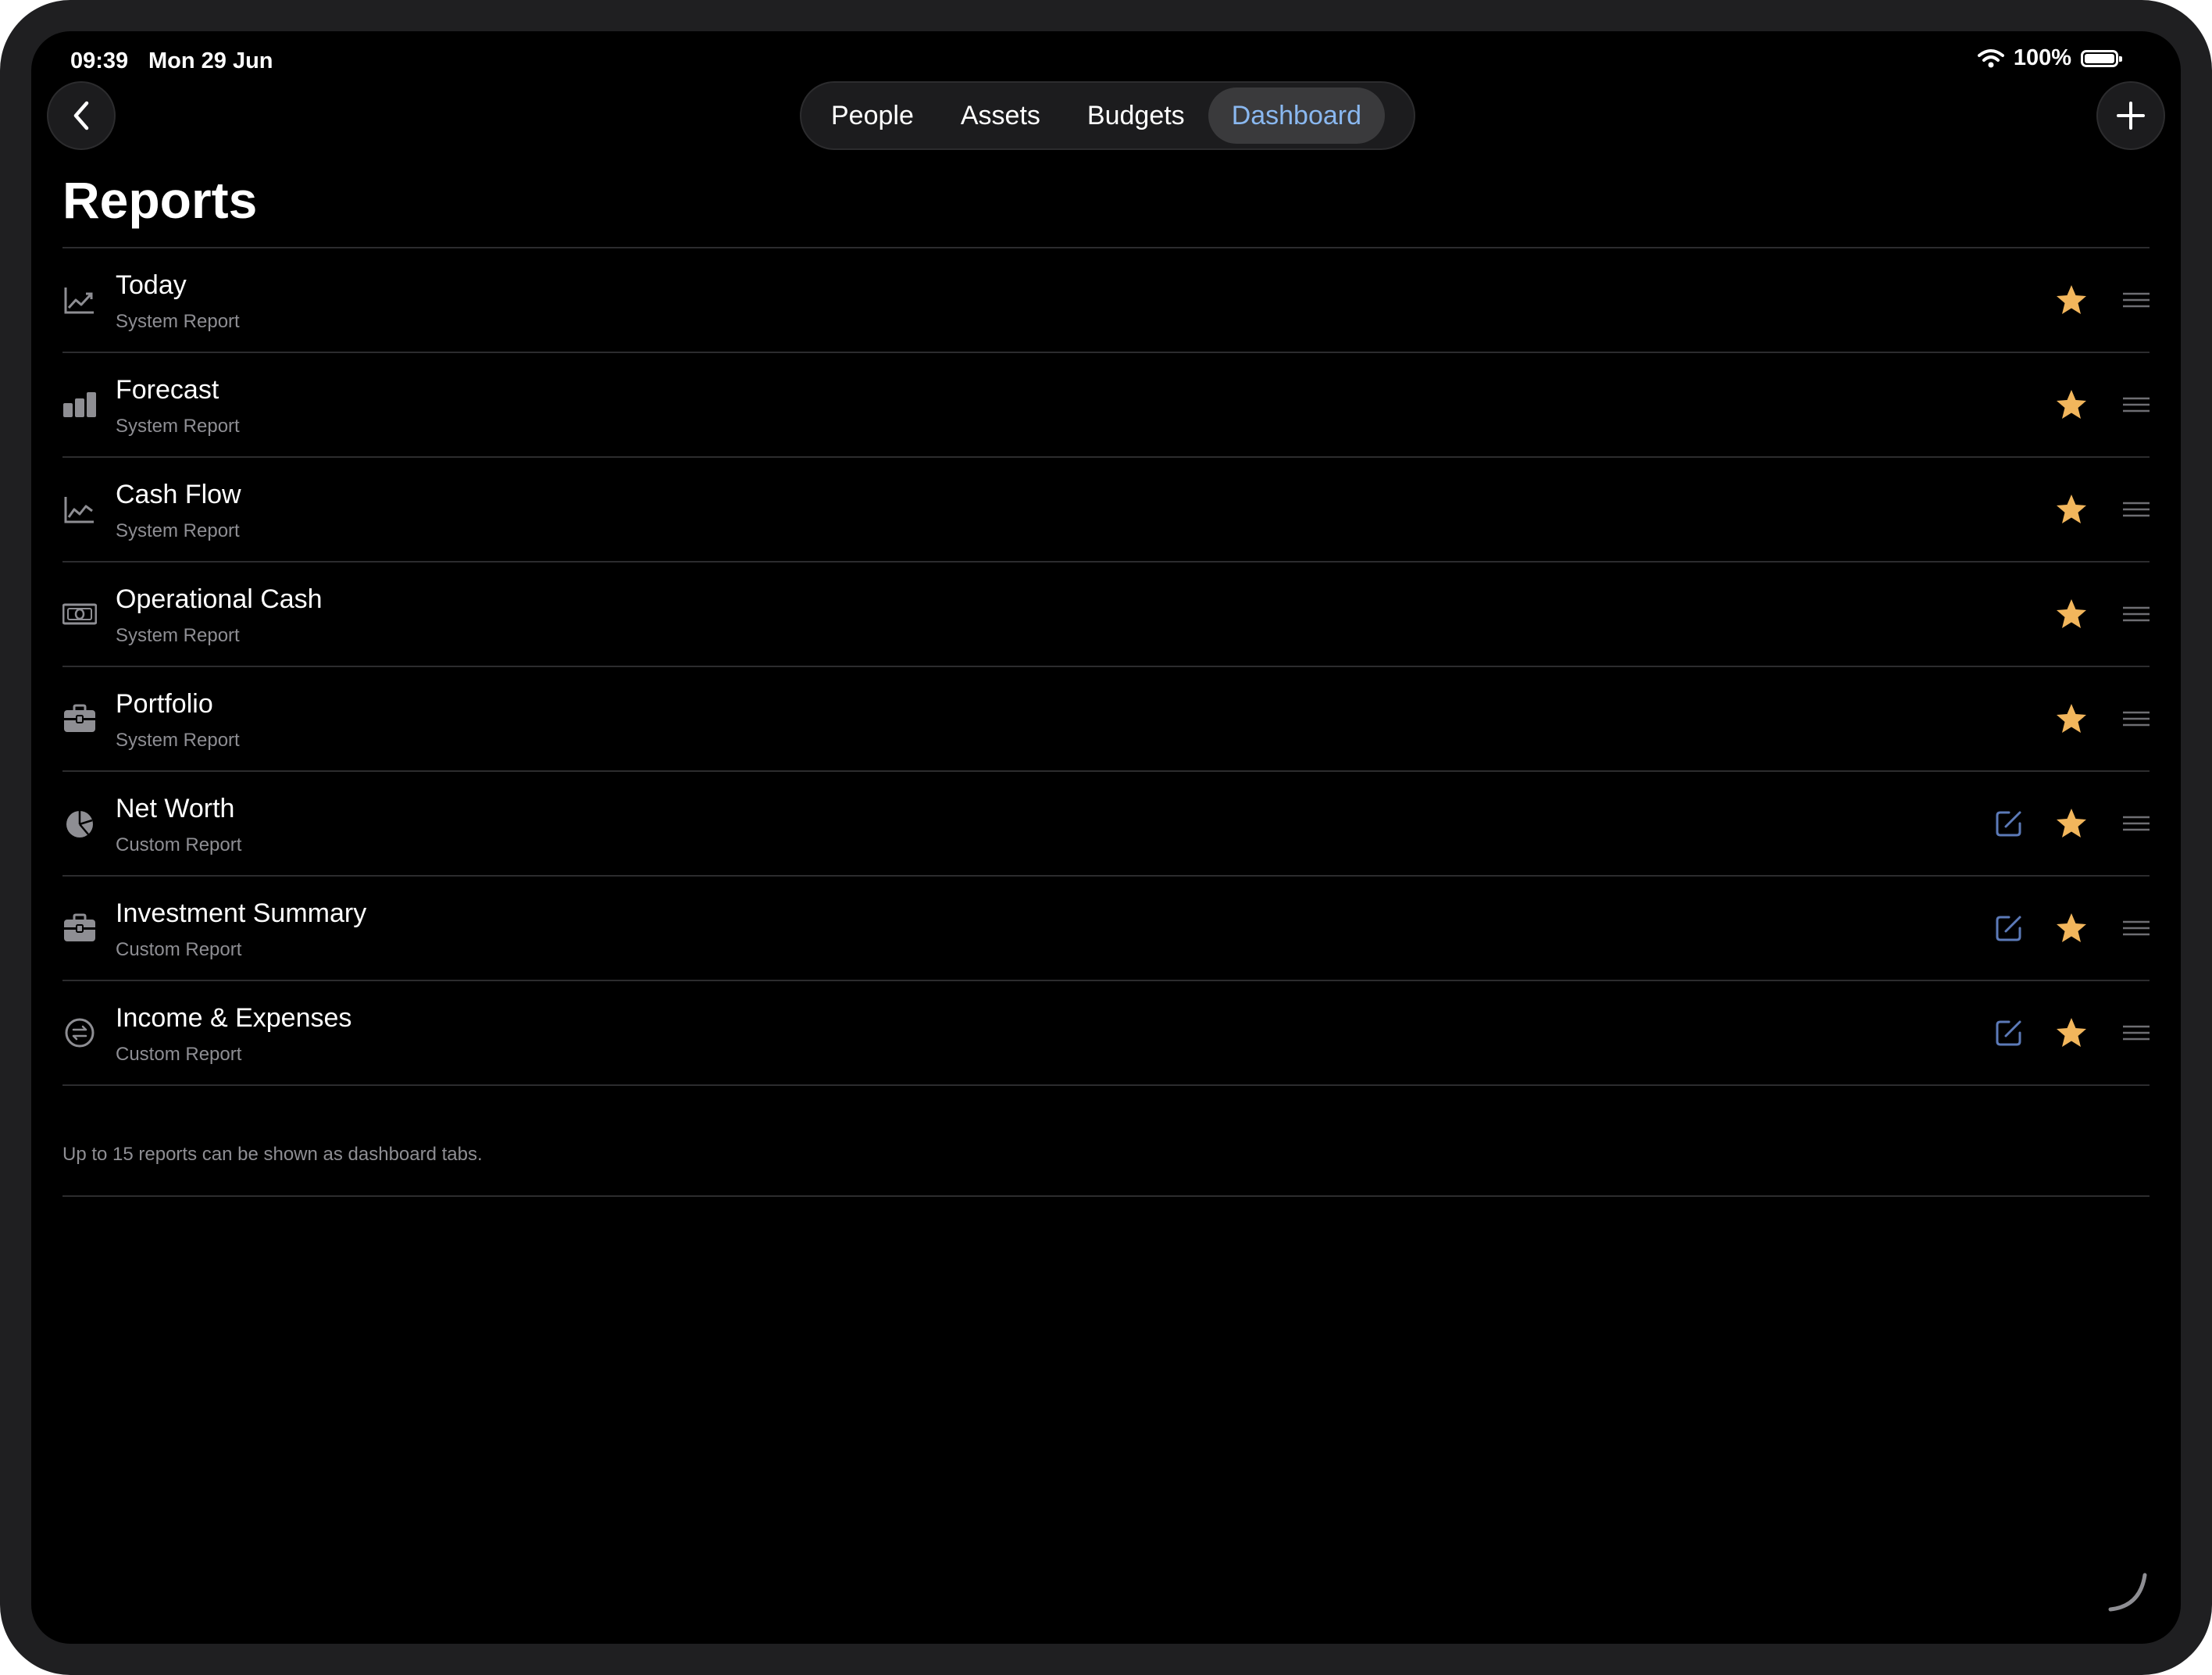 This screenshot has height=1675, width=2212. Describe the element at coordinates (210, 60) in the screenshot. I see `status-date: Mon 29 Jun` at that location.